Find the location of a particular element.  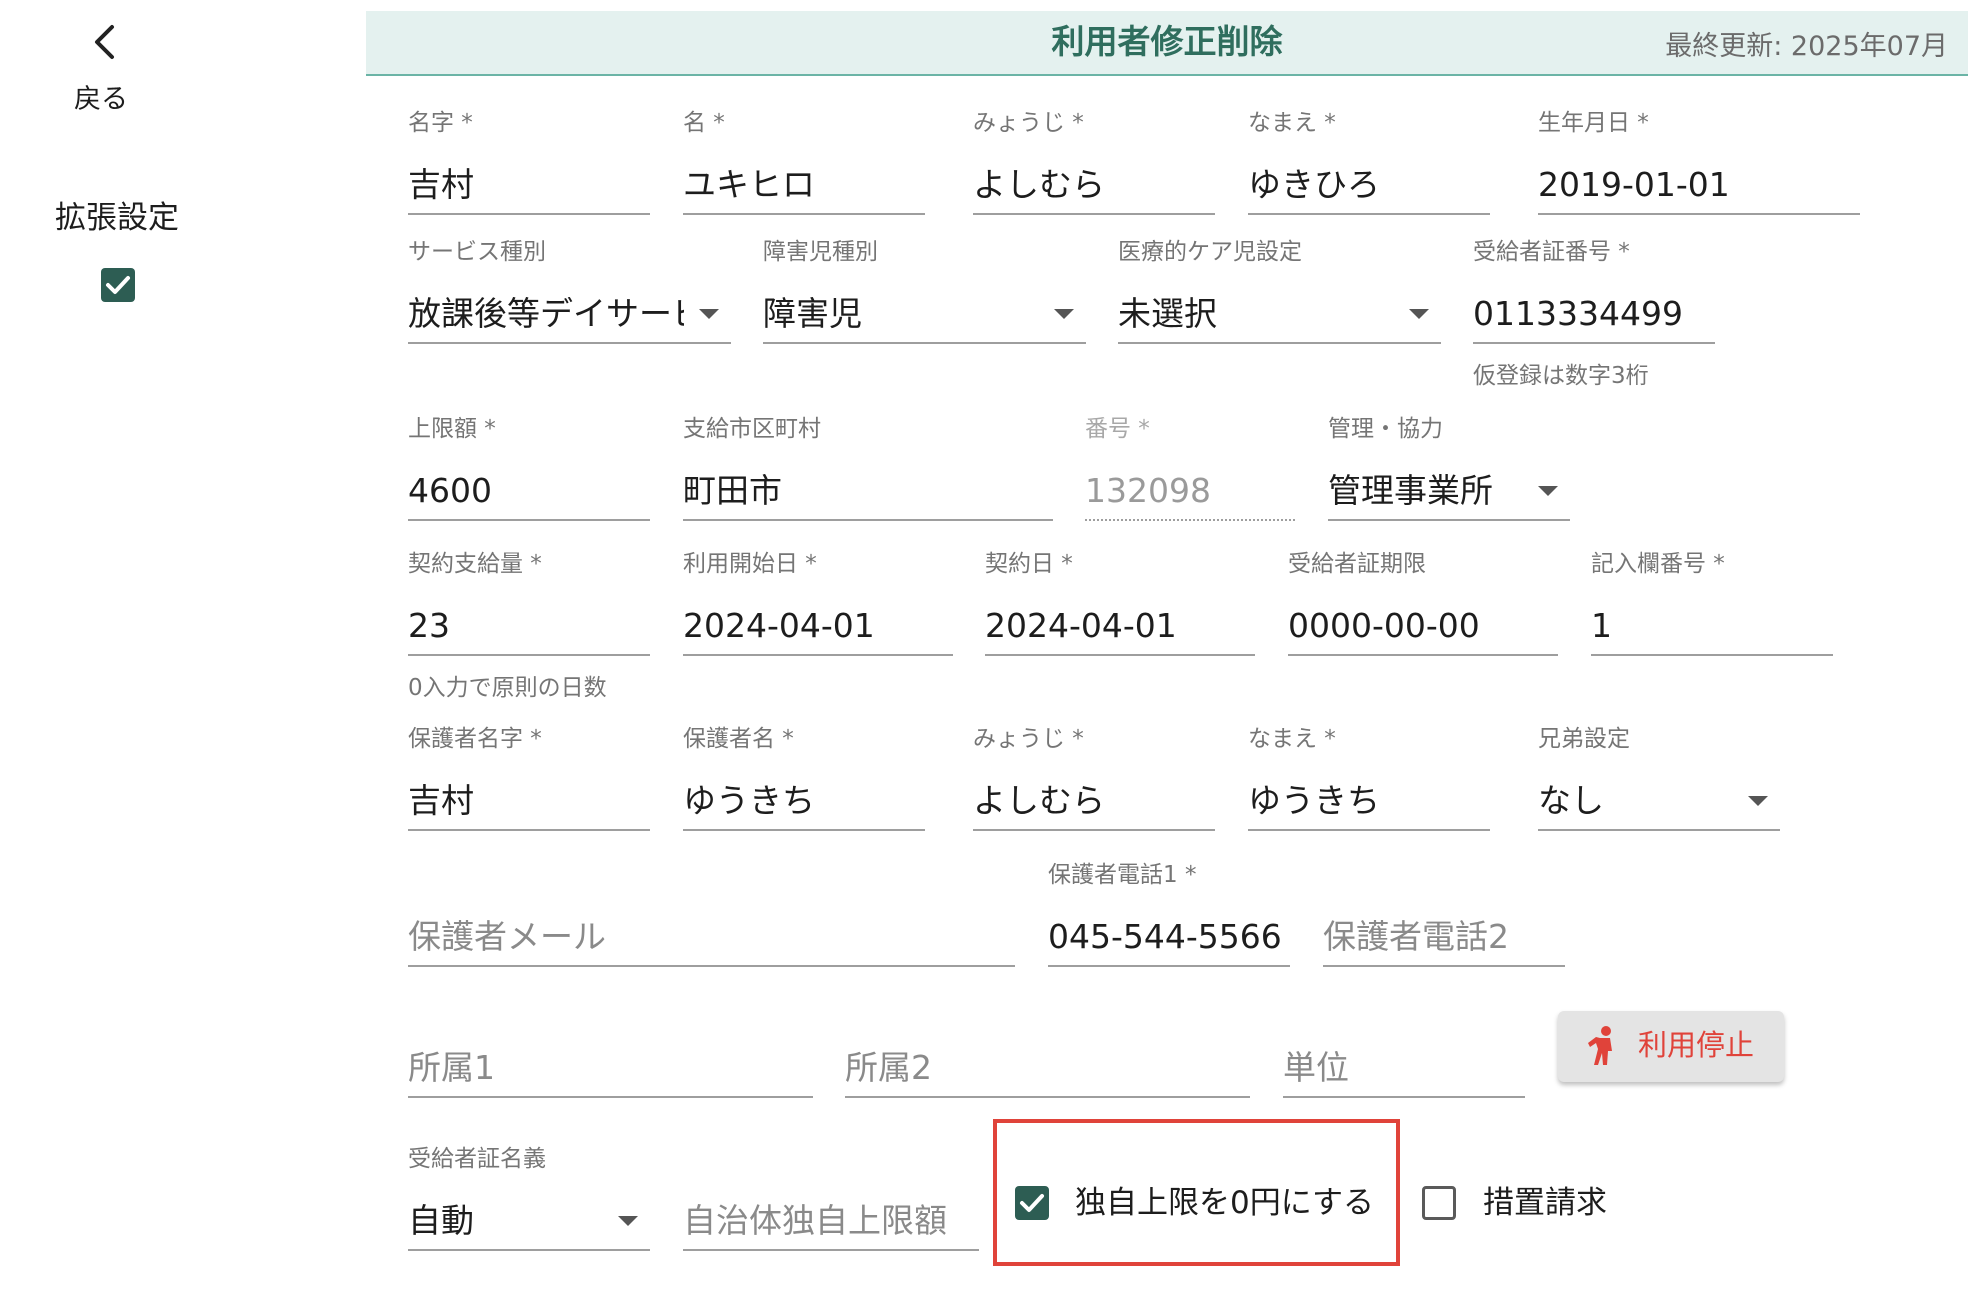

contract-amount-label: 契約支給量 * is located at coordinates (475, 564).